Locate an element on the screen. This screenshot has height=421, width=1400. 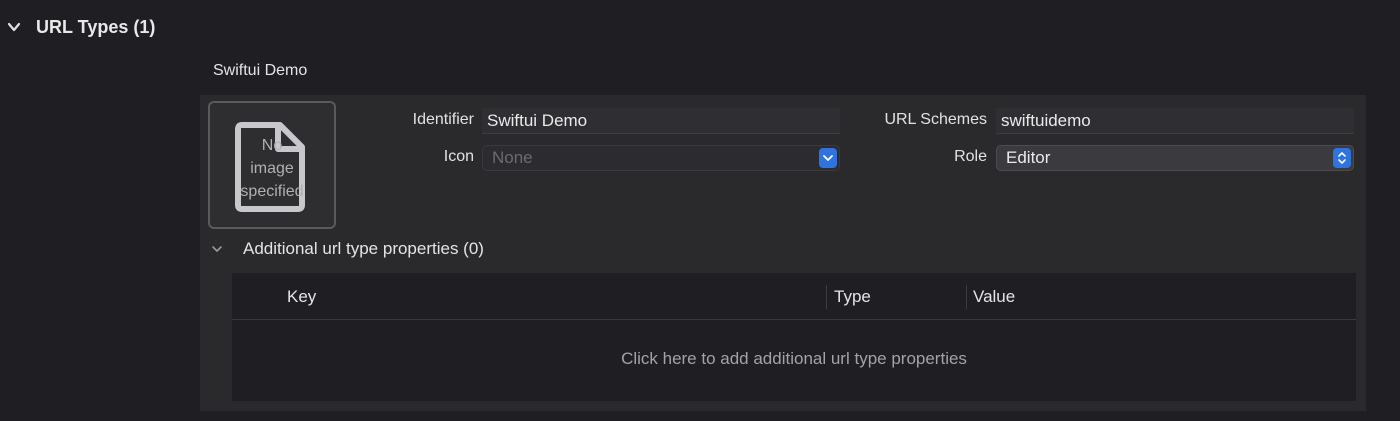
role-popup: Editor is located at coordinates (1175, 158).